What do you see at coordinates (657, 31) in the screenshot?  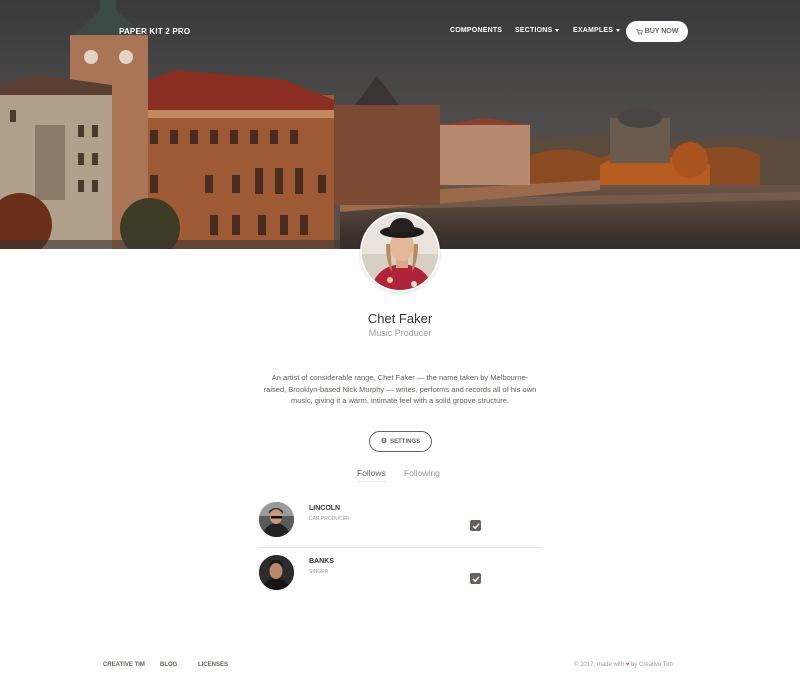 I see `buy-now-button: BUY NOW` at bounding box center [657, 31].